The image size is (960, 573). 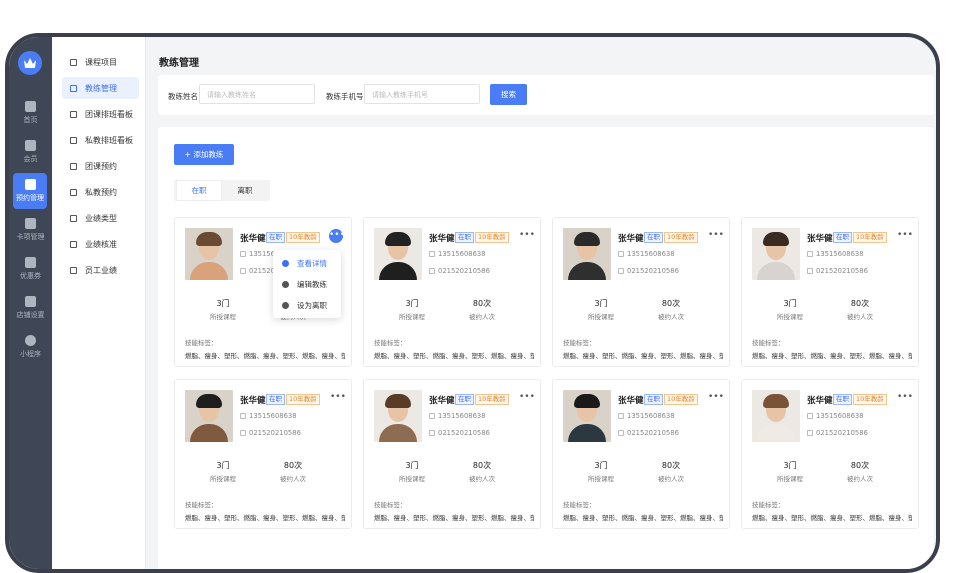 I want to click on menu-view-details: 查看详情, so click(x=307, y=263).